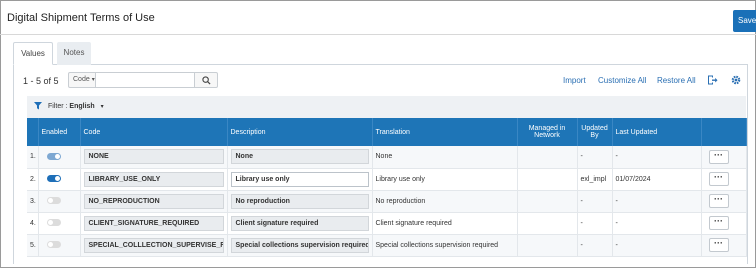 This screenshot has width=756, height=268. What do you see at coordinates (41, 81) in the screenshot?
I see `pager-count: 1 - 5 of 5` at bounding box center [41, 81].